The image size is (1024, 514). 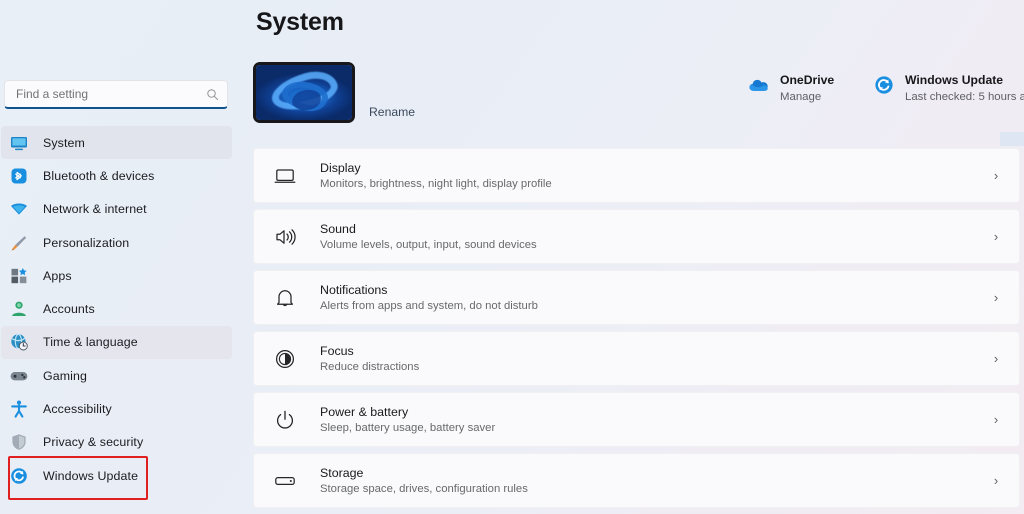 I want to click on sidebar-item-label: System, so click(x=64, y=142).